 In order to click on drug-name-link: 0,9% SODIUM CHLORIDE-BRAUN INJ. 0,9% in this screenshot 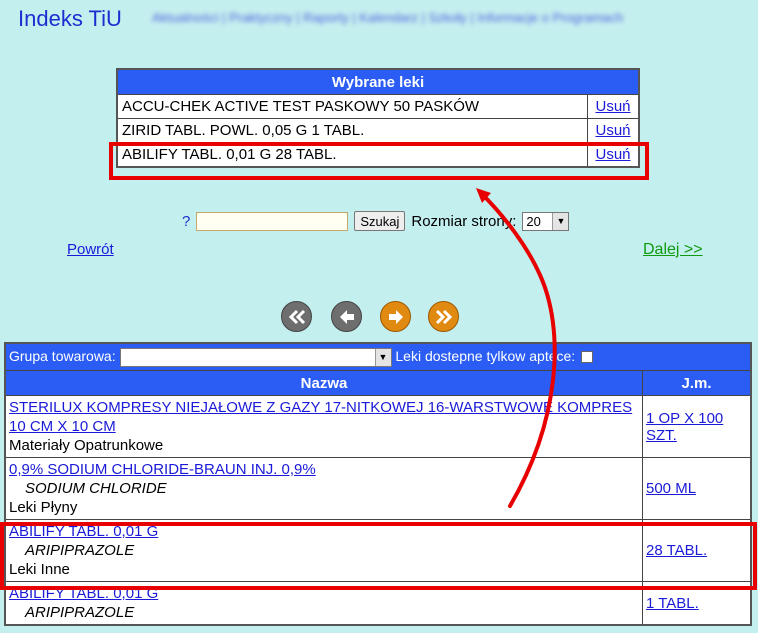, I will do `click(162, 469)`.